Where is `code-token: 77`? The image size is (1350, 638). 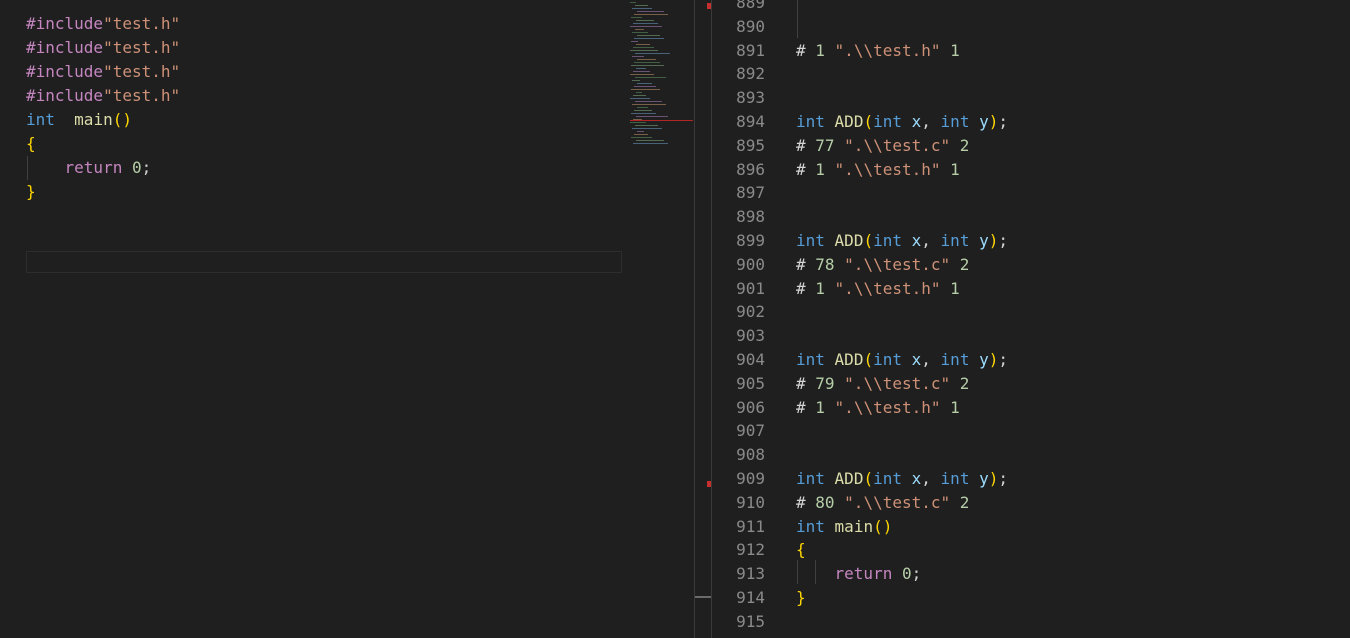
code-token: 77 is located at coordinates (825, 145).